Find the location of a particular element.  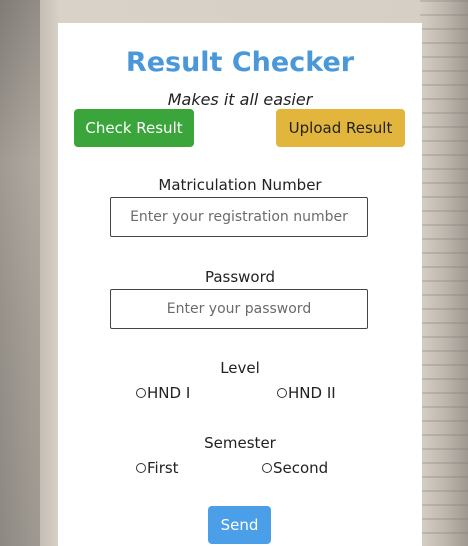

level-option-hnd1: HND I is located at coordinates (163, 393).